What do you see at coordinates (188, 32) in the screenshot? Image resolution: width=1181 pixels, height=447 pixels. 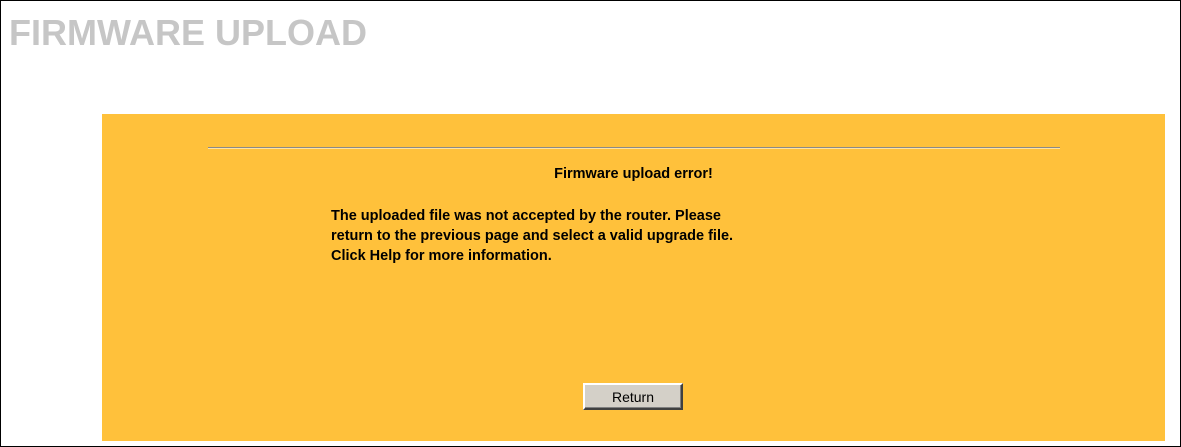 I see `page-title: FIRMWARE UPLOAD` at bounding box center [188, 32].